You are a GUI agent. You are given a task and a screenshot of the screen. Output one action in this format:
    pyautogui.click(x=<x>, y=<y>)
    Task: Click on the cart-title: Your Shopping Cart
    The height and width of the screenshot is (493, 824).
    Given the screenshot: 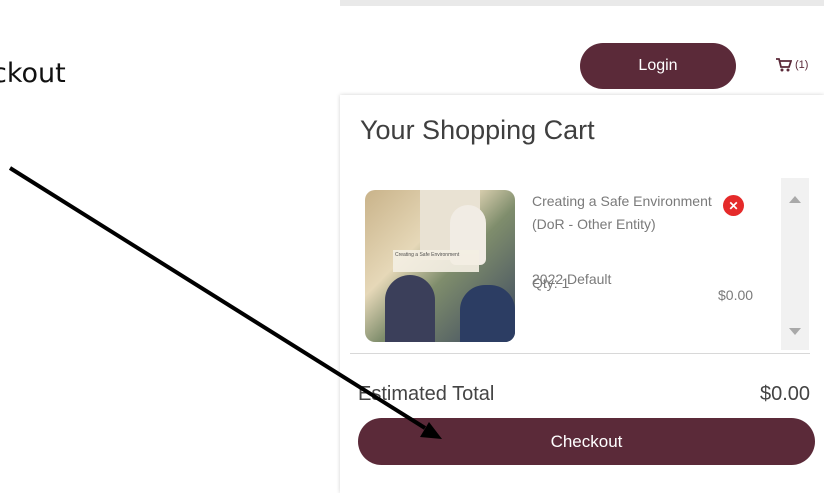 What is the action you would take?
    pyautogui.click(x=477, y=130)
    